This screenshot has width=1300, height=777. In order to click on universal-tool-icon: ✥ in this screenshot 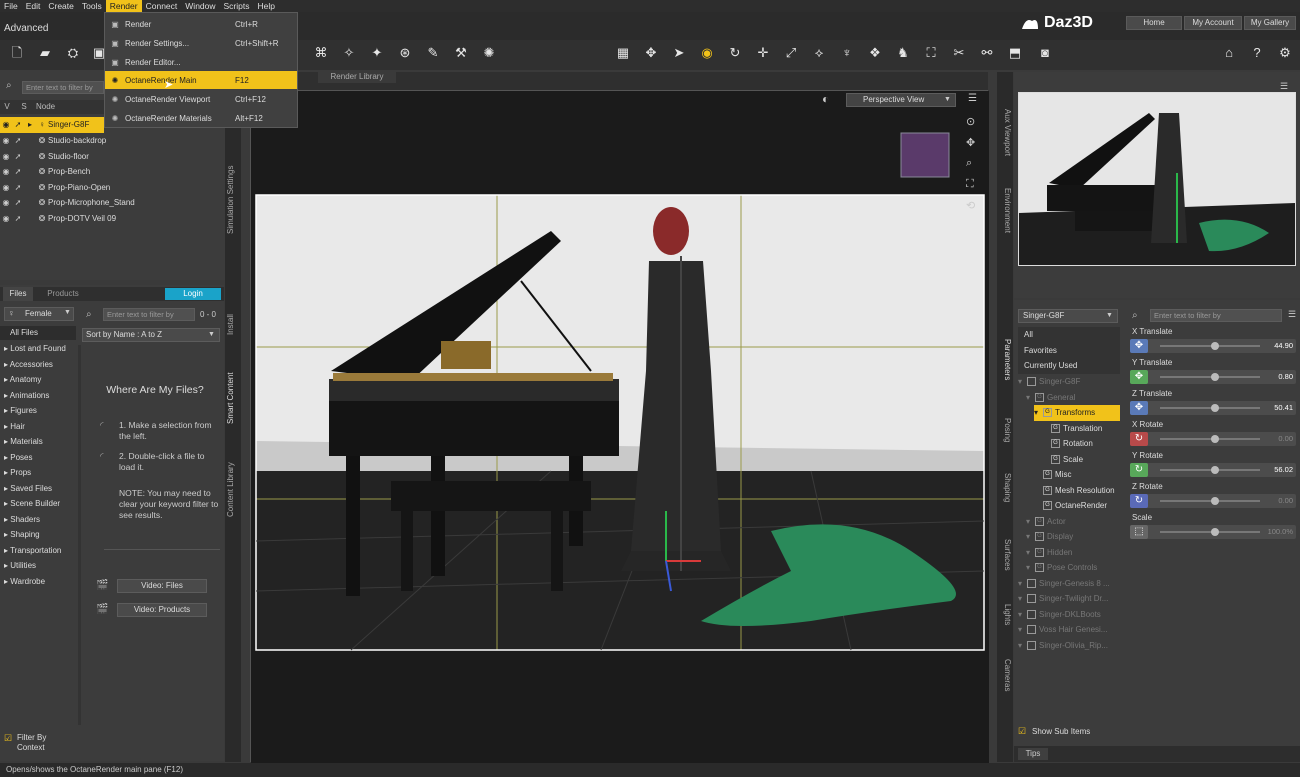, I will do `click(651, 53)`.